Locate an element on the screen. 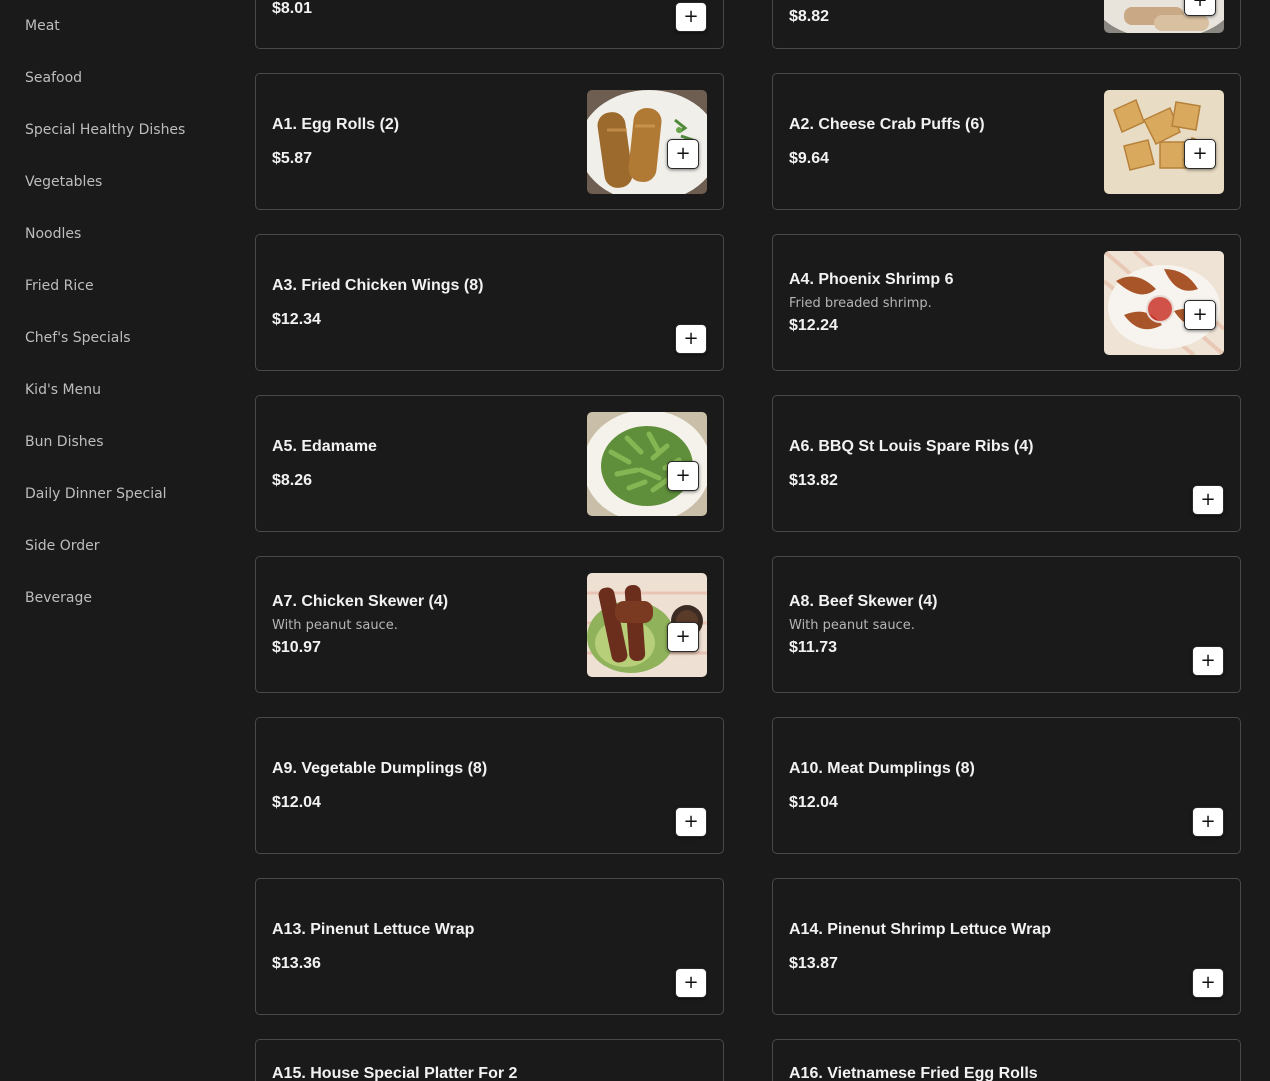 Image resolution: width=1270 pixels, height=1081 pixels. menu-item-card: A13. Pinenut Lettuce Wrap $13.36 + is located at coordinates (489, 946).